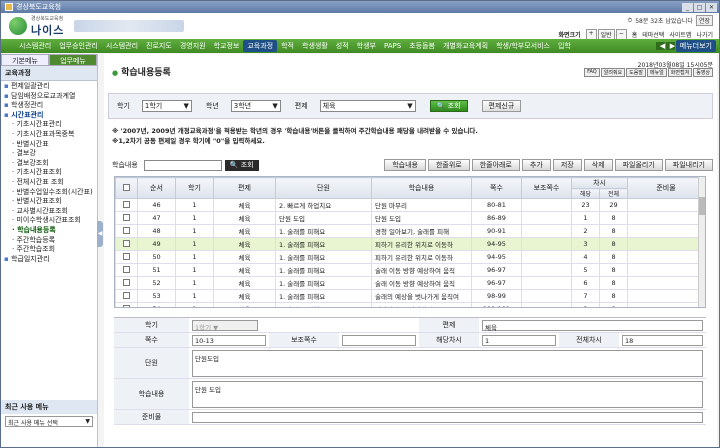 This screenshot has width=720, height=448. I want to click on select-all-checkbox, so click(126, 188).